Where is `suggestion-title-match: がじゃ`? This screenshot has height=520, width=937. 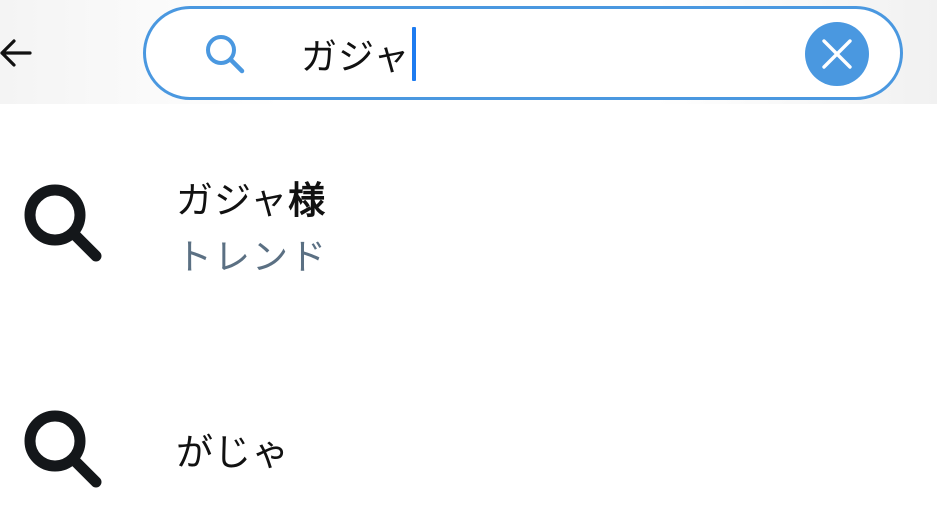 suggestion-title-match: がじゃ is located at coordinates (233, 452).